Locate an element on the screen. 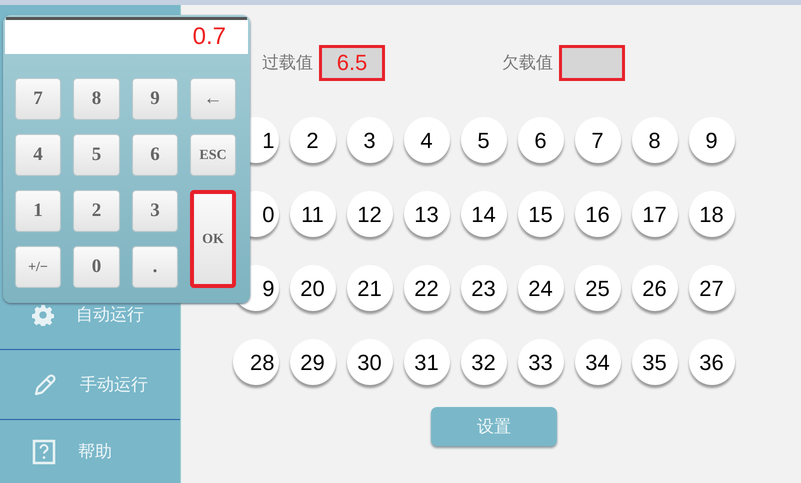 This screenshot has width=801, height=483. channel-button: 35 is located at coordinates (655, 362).